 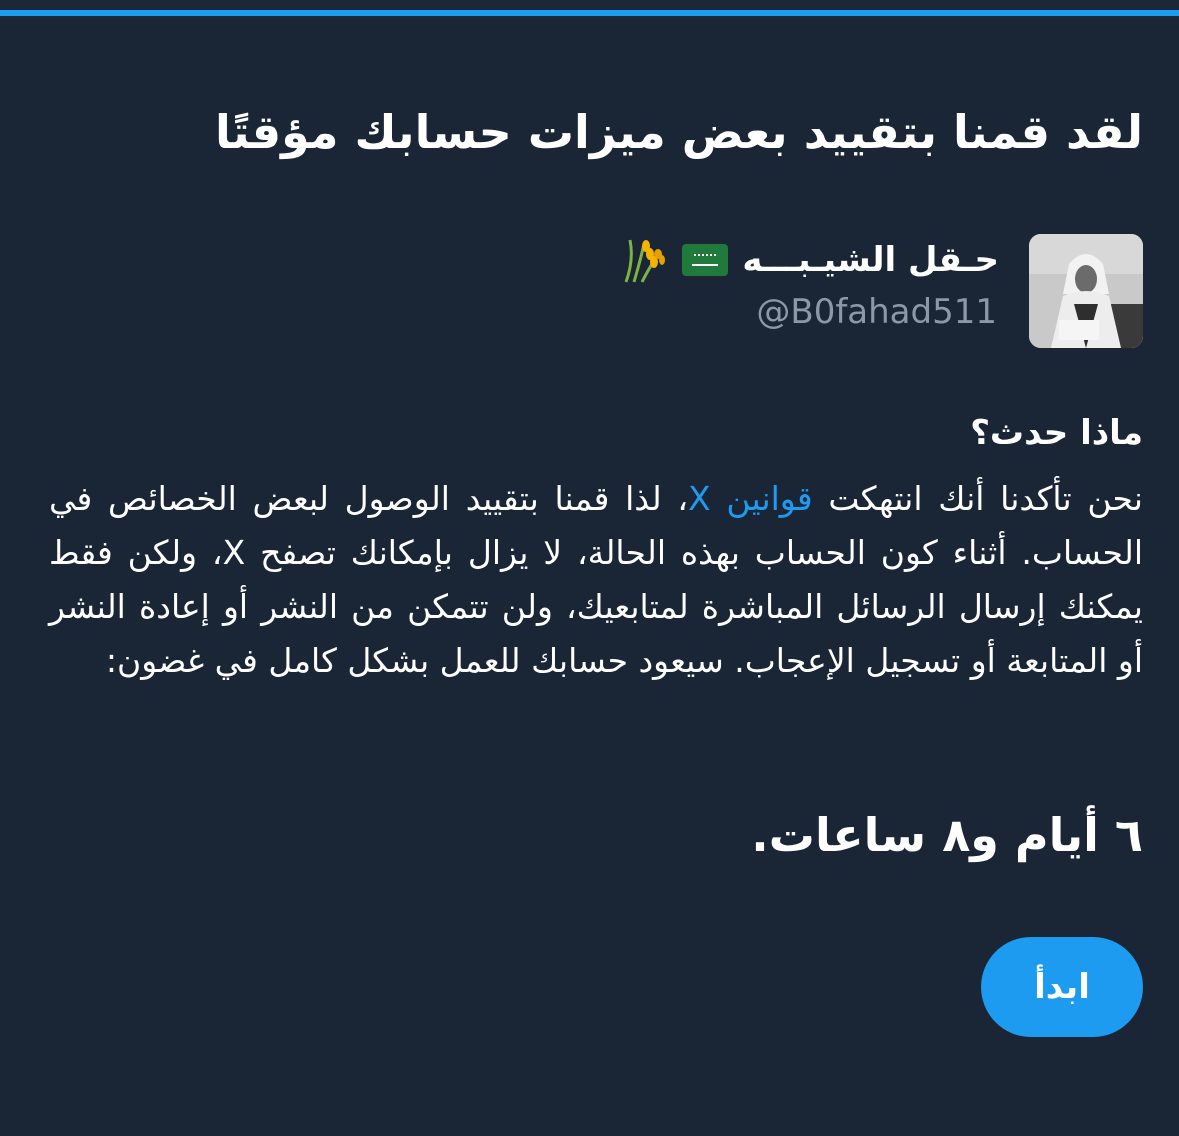 I want to click on saudi-flag-icon, so click(x=705, y=260).